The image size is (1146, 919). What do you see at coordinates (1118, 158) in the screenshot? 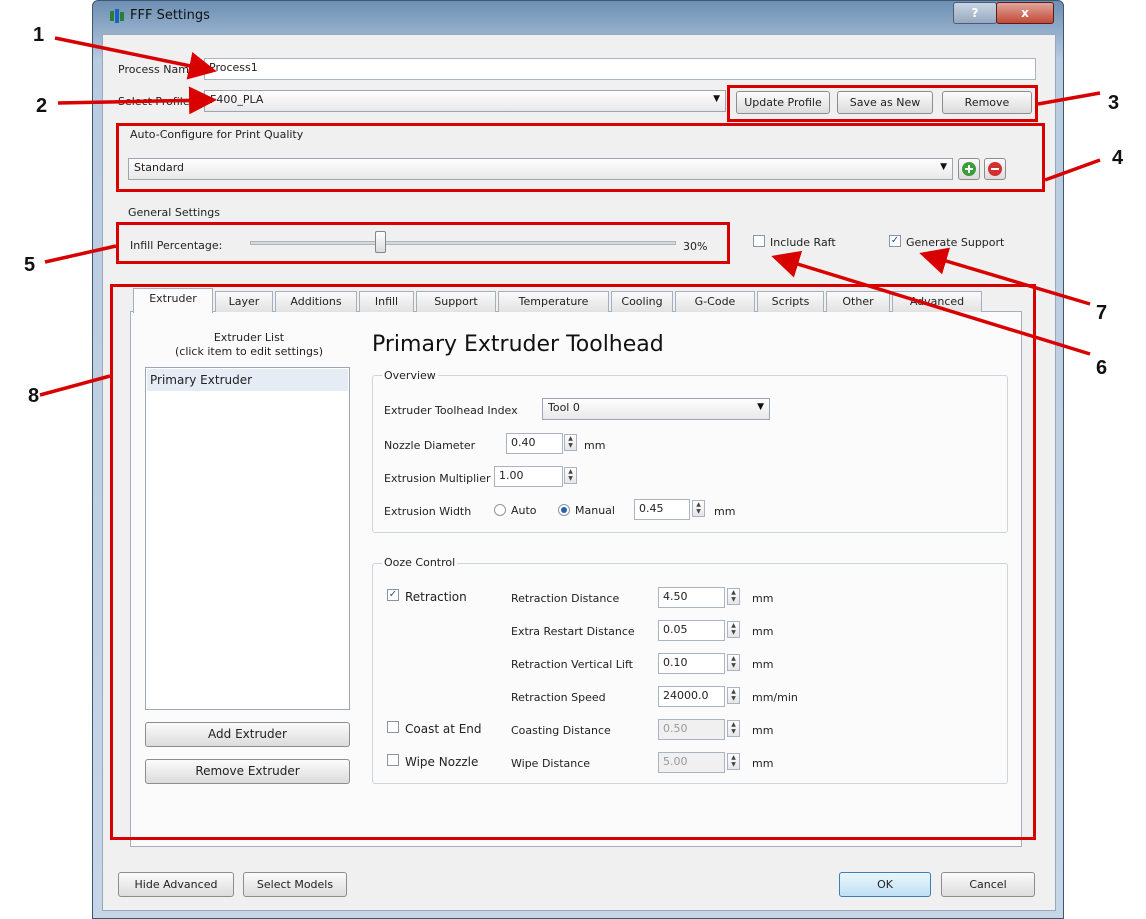
I see `callout-4: 4` at bounding box center [1118, 158].